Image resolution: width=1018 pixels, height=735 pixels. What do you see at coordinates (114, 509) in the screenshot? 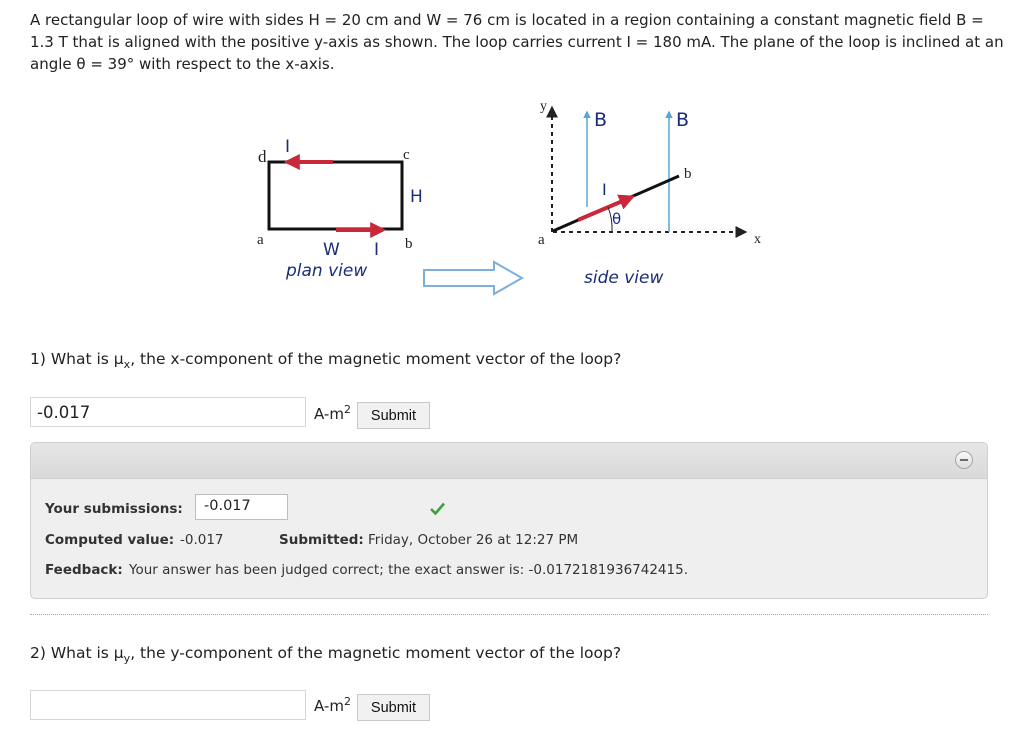
I see `submissions-label: Your submissions:` at bounding box center [114, 509].